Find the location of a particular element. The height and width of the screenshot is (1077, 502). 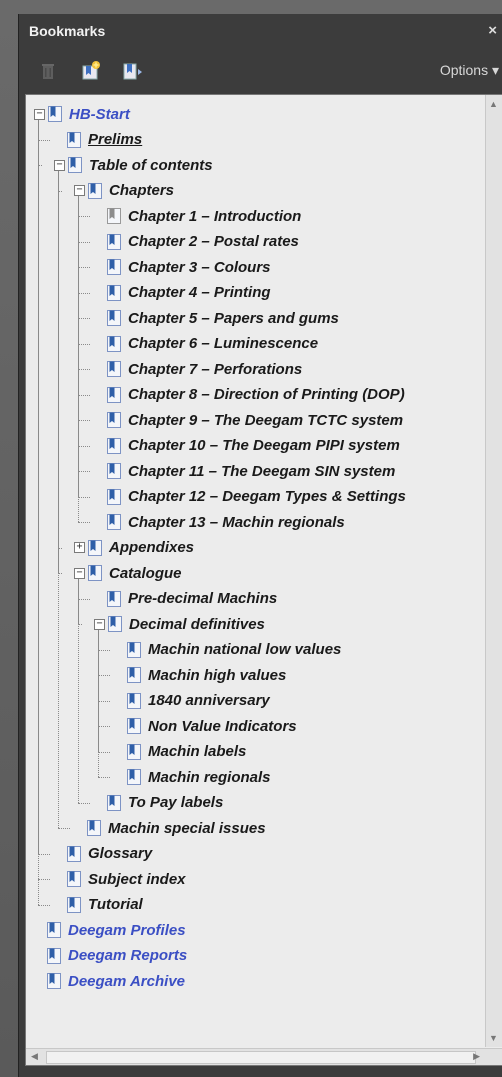

bookmark-item: Chapter 13 – Machin regionals is located at coordinates (219, 522).